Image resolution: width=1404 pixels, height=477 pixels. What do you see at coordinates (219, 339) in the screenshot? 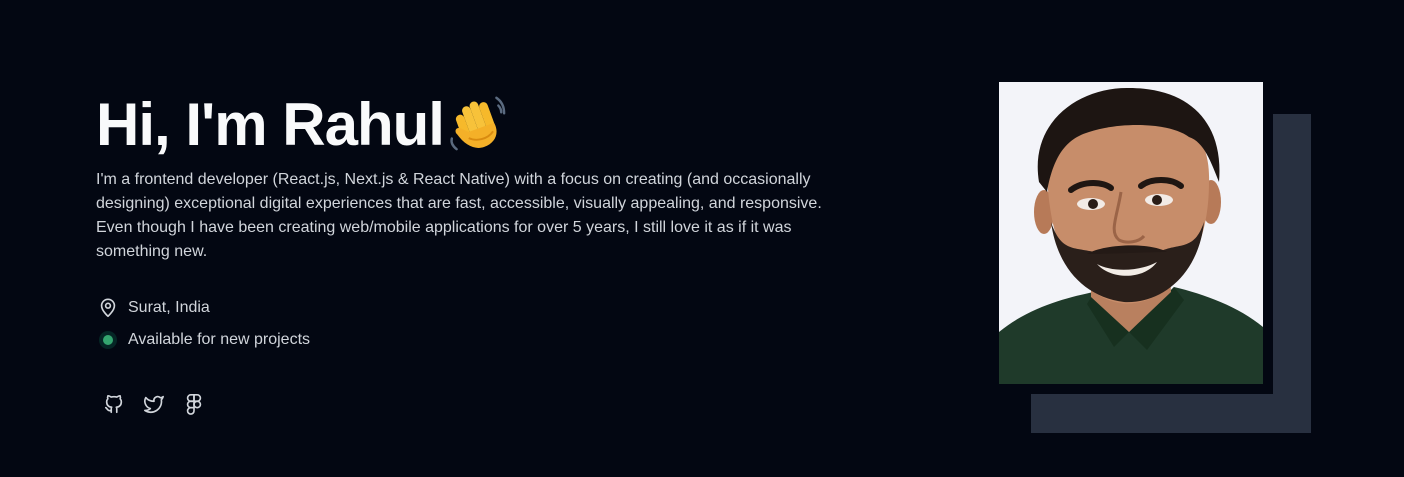
I see `availability-text: Available for new projects` at bounding box center [219, 339].